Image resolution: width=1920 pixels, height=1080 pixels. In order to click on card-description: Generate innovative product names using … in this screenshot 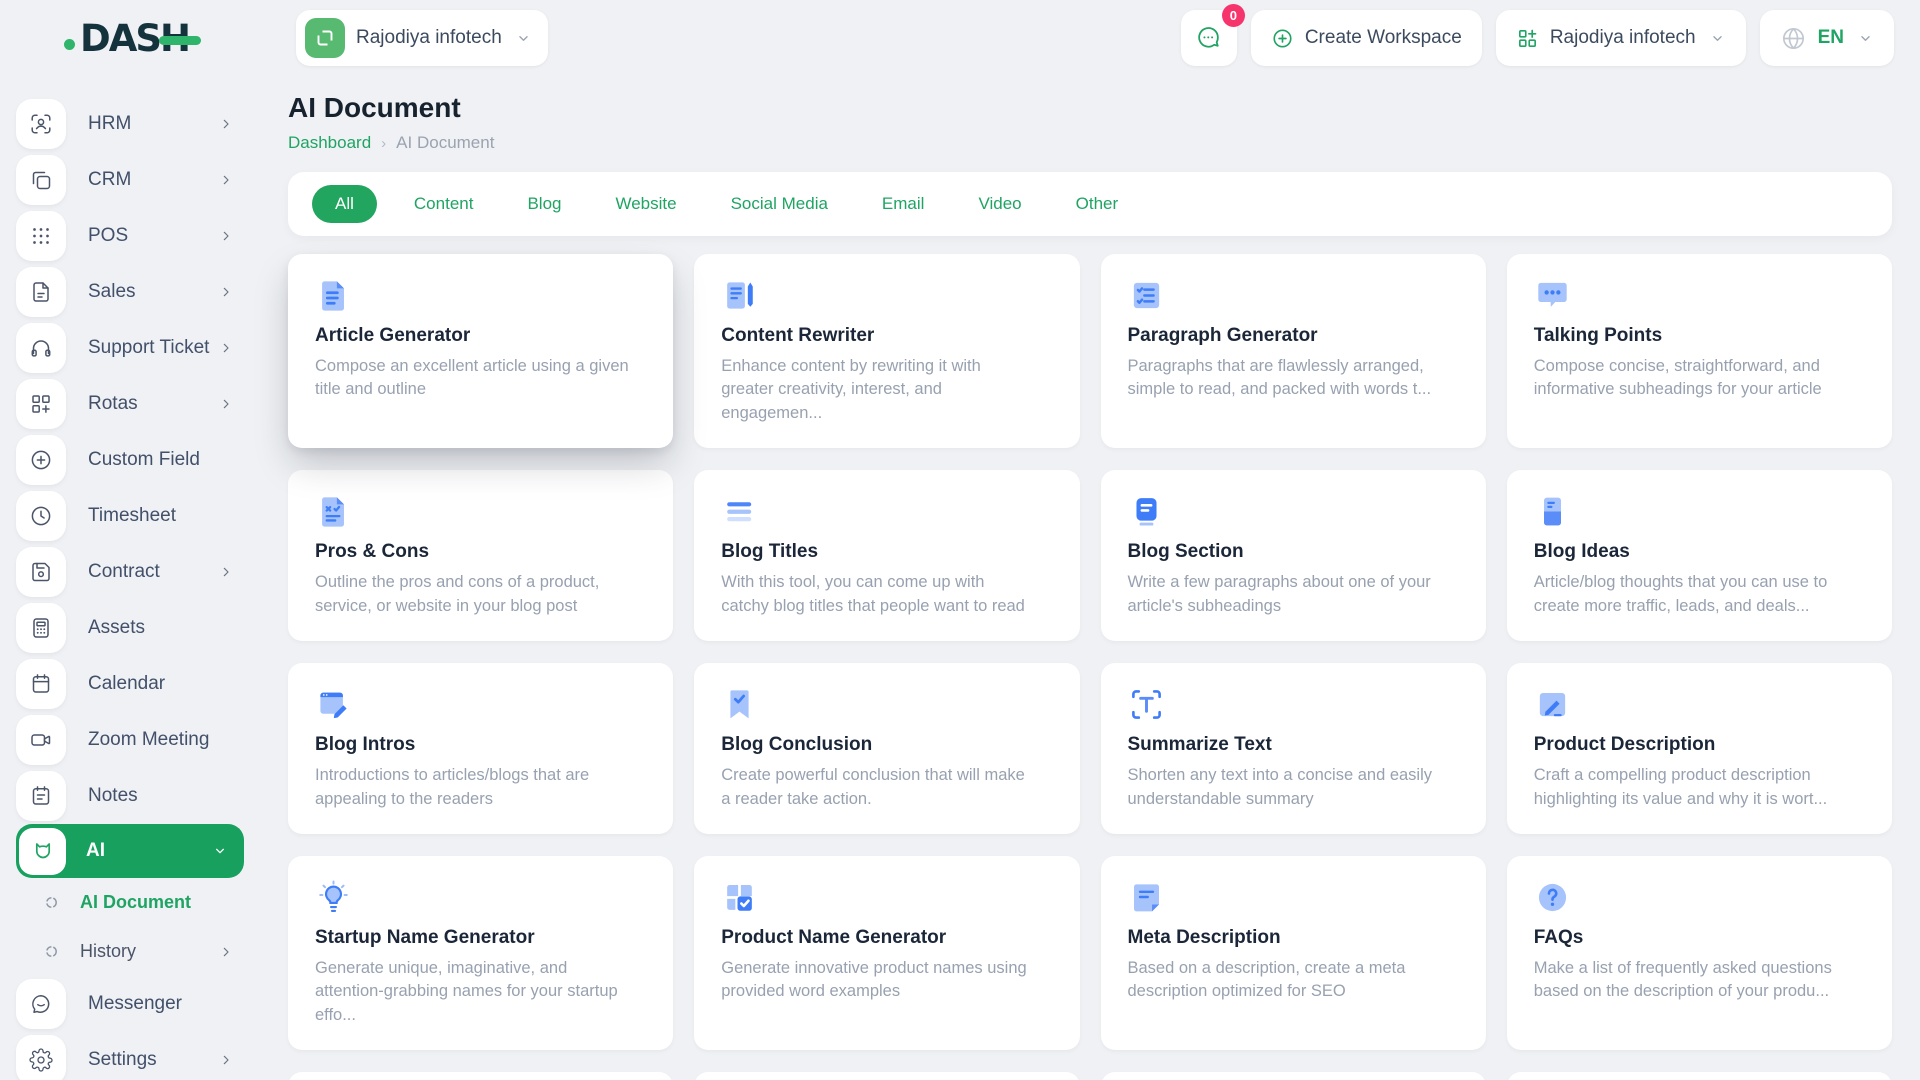, I will do `click(874, 979)`.